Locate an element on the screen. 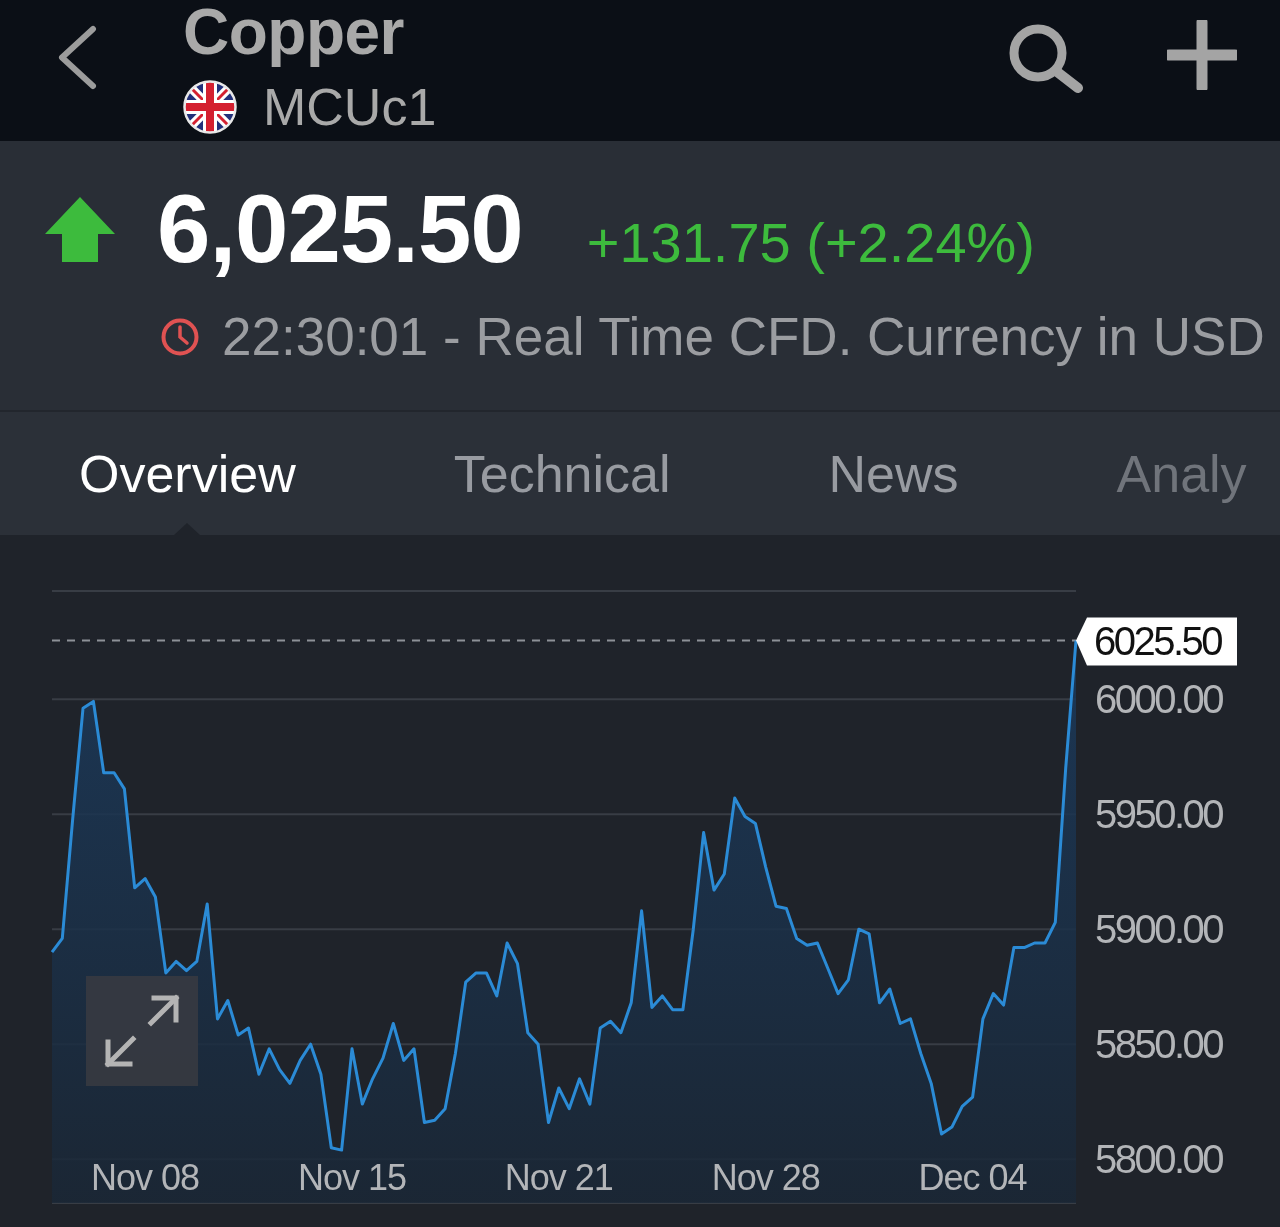  back-button is located at coordinates (77, 57).